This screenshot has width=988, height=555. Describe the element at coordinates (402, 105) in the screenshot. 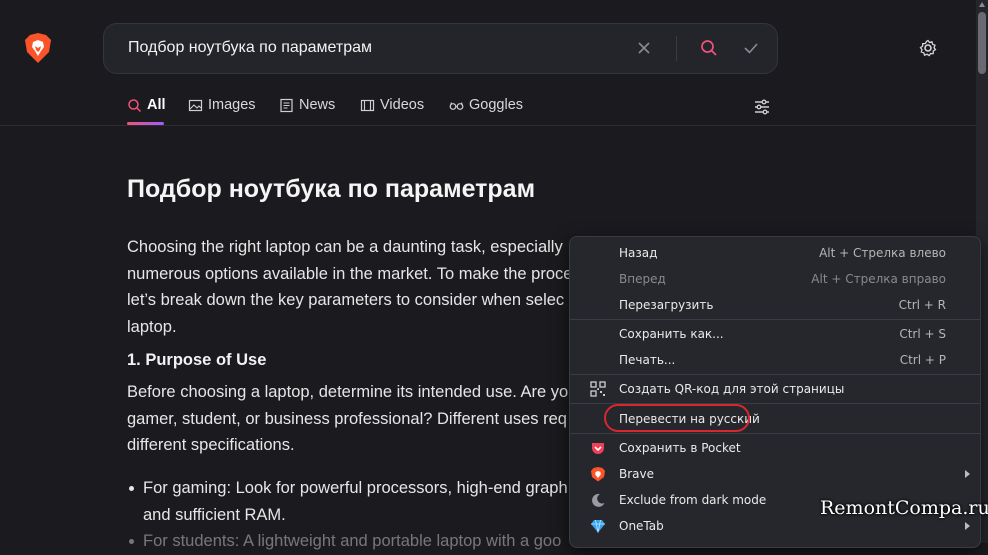

I see `tab-label: Videos` at that location.